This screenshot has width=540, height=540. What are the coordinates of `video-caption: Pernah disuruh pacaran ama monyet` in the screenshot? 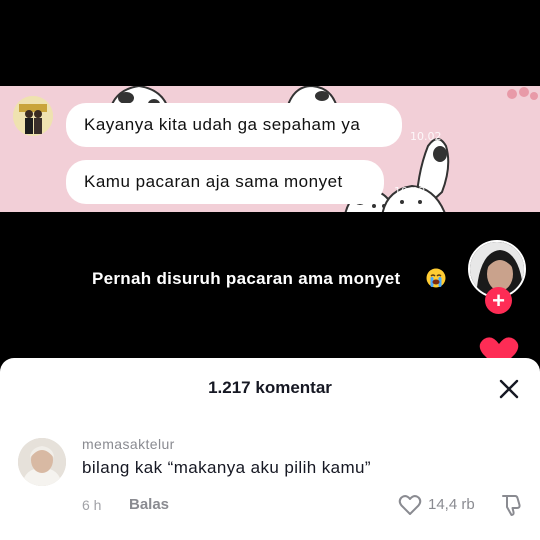 It's located at (246, 278).